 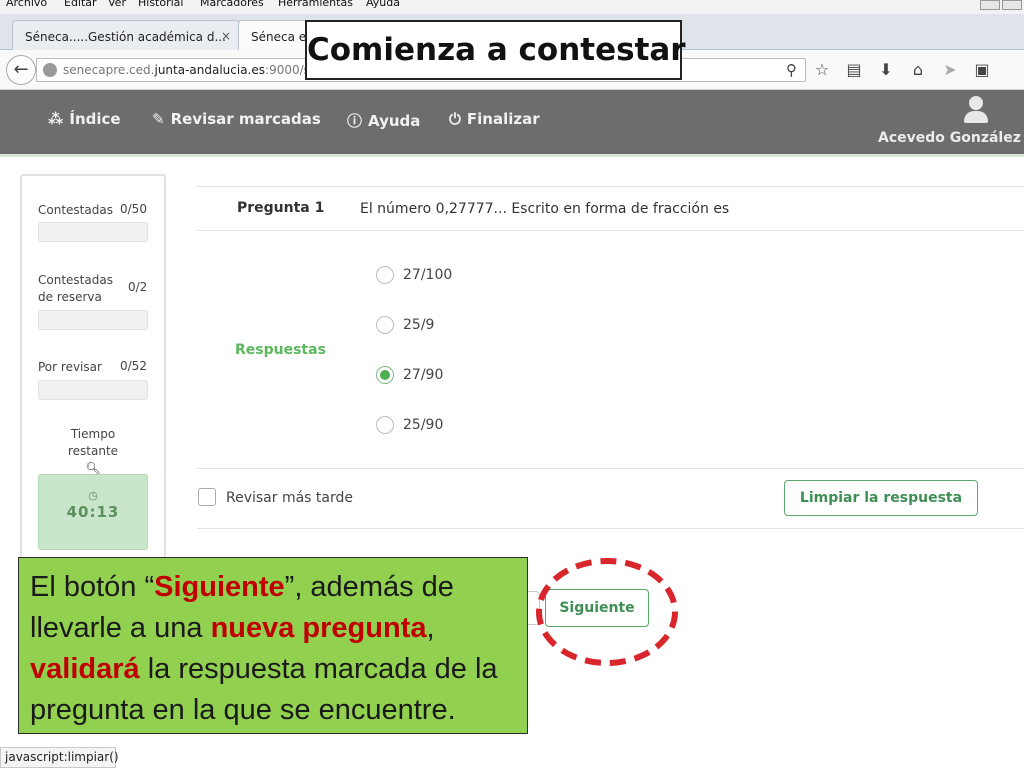 What do you see at coordinates (117, 4) in the screenshot?
I see `menu-ver: Ver` at bounding box center [117, 4].